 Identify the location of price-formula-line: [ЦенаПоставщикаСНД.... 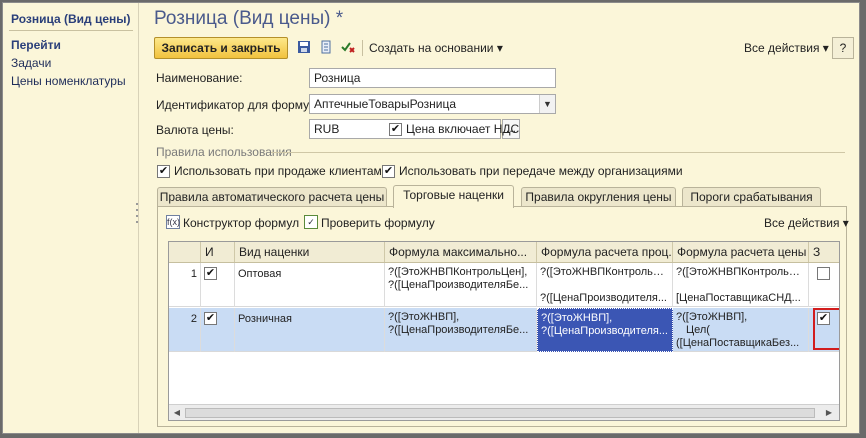
(738, 298).